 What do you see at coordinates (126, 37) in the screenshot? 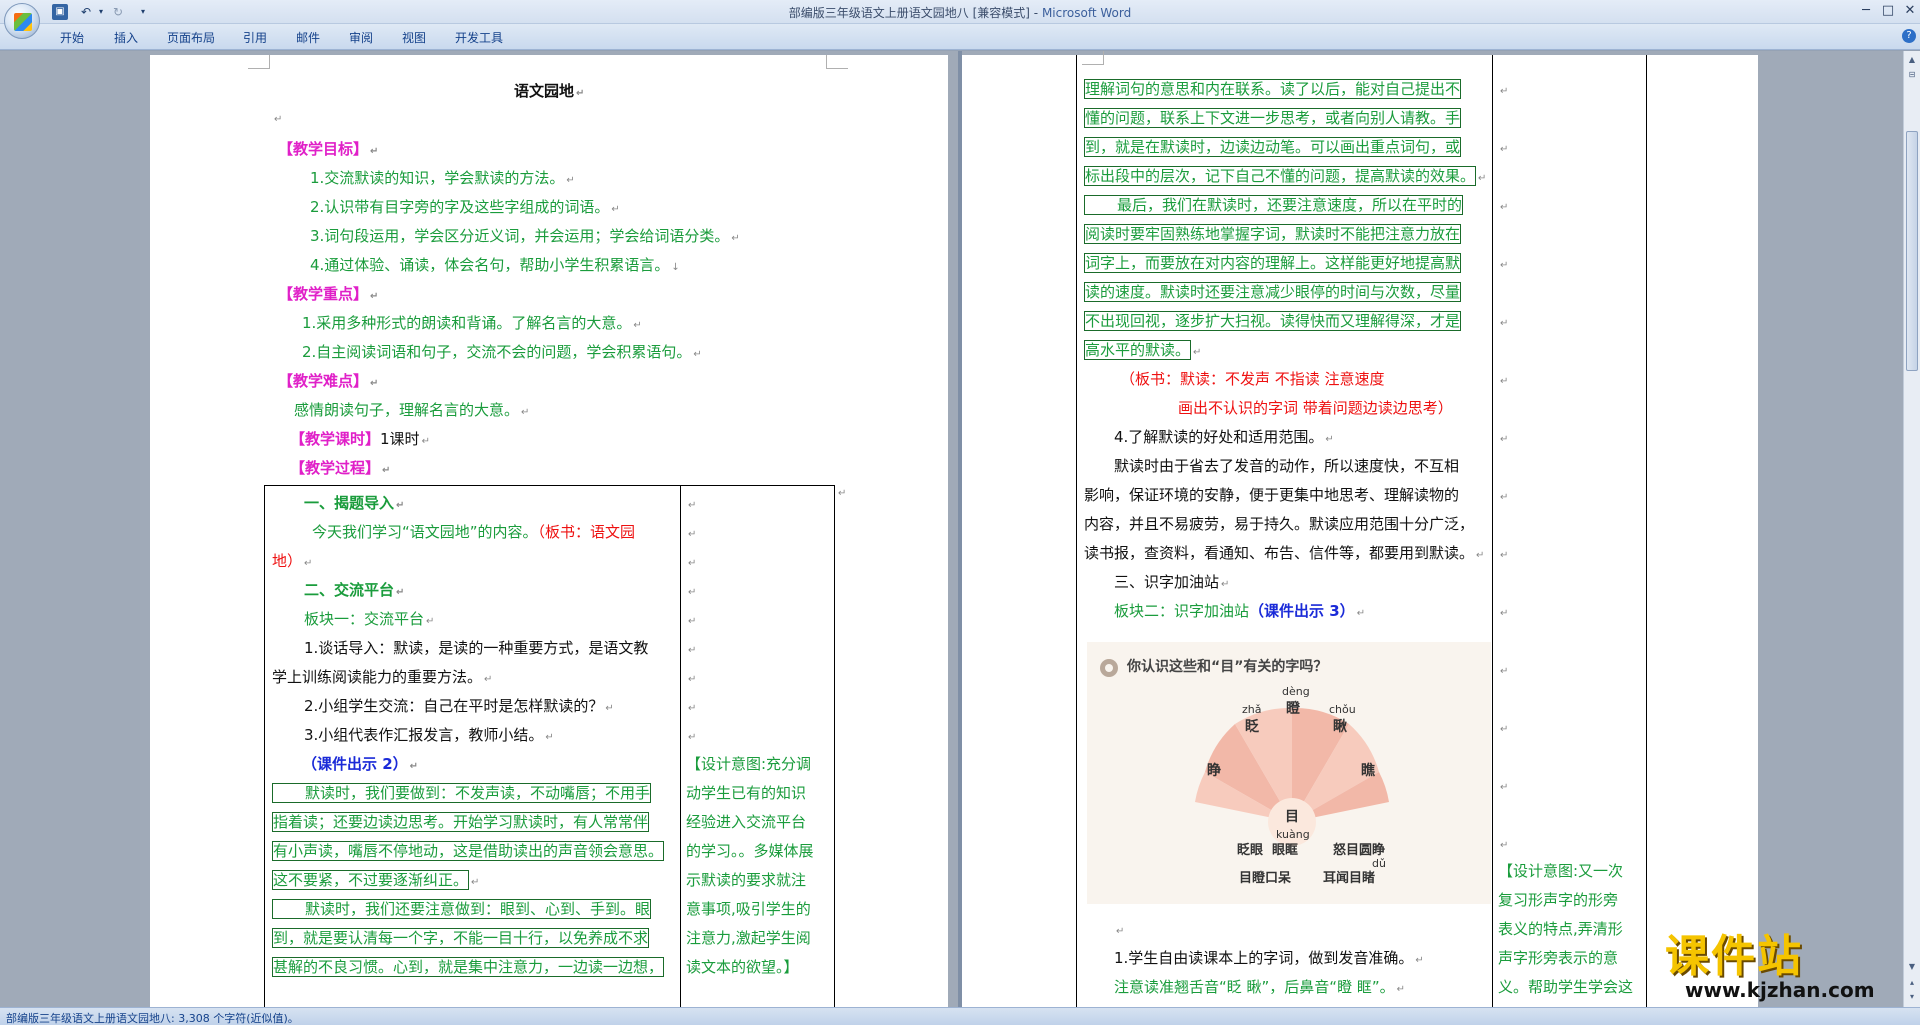
I see `tab-insert: 插入` at bounding box center [126, 37].